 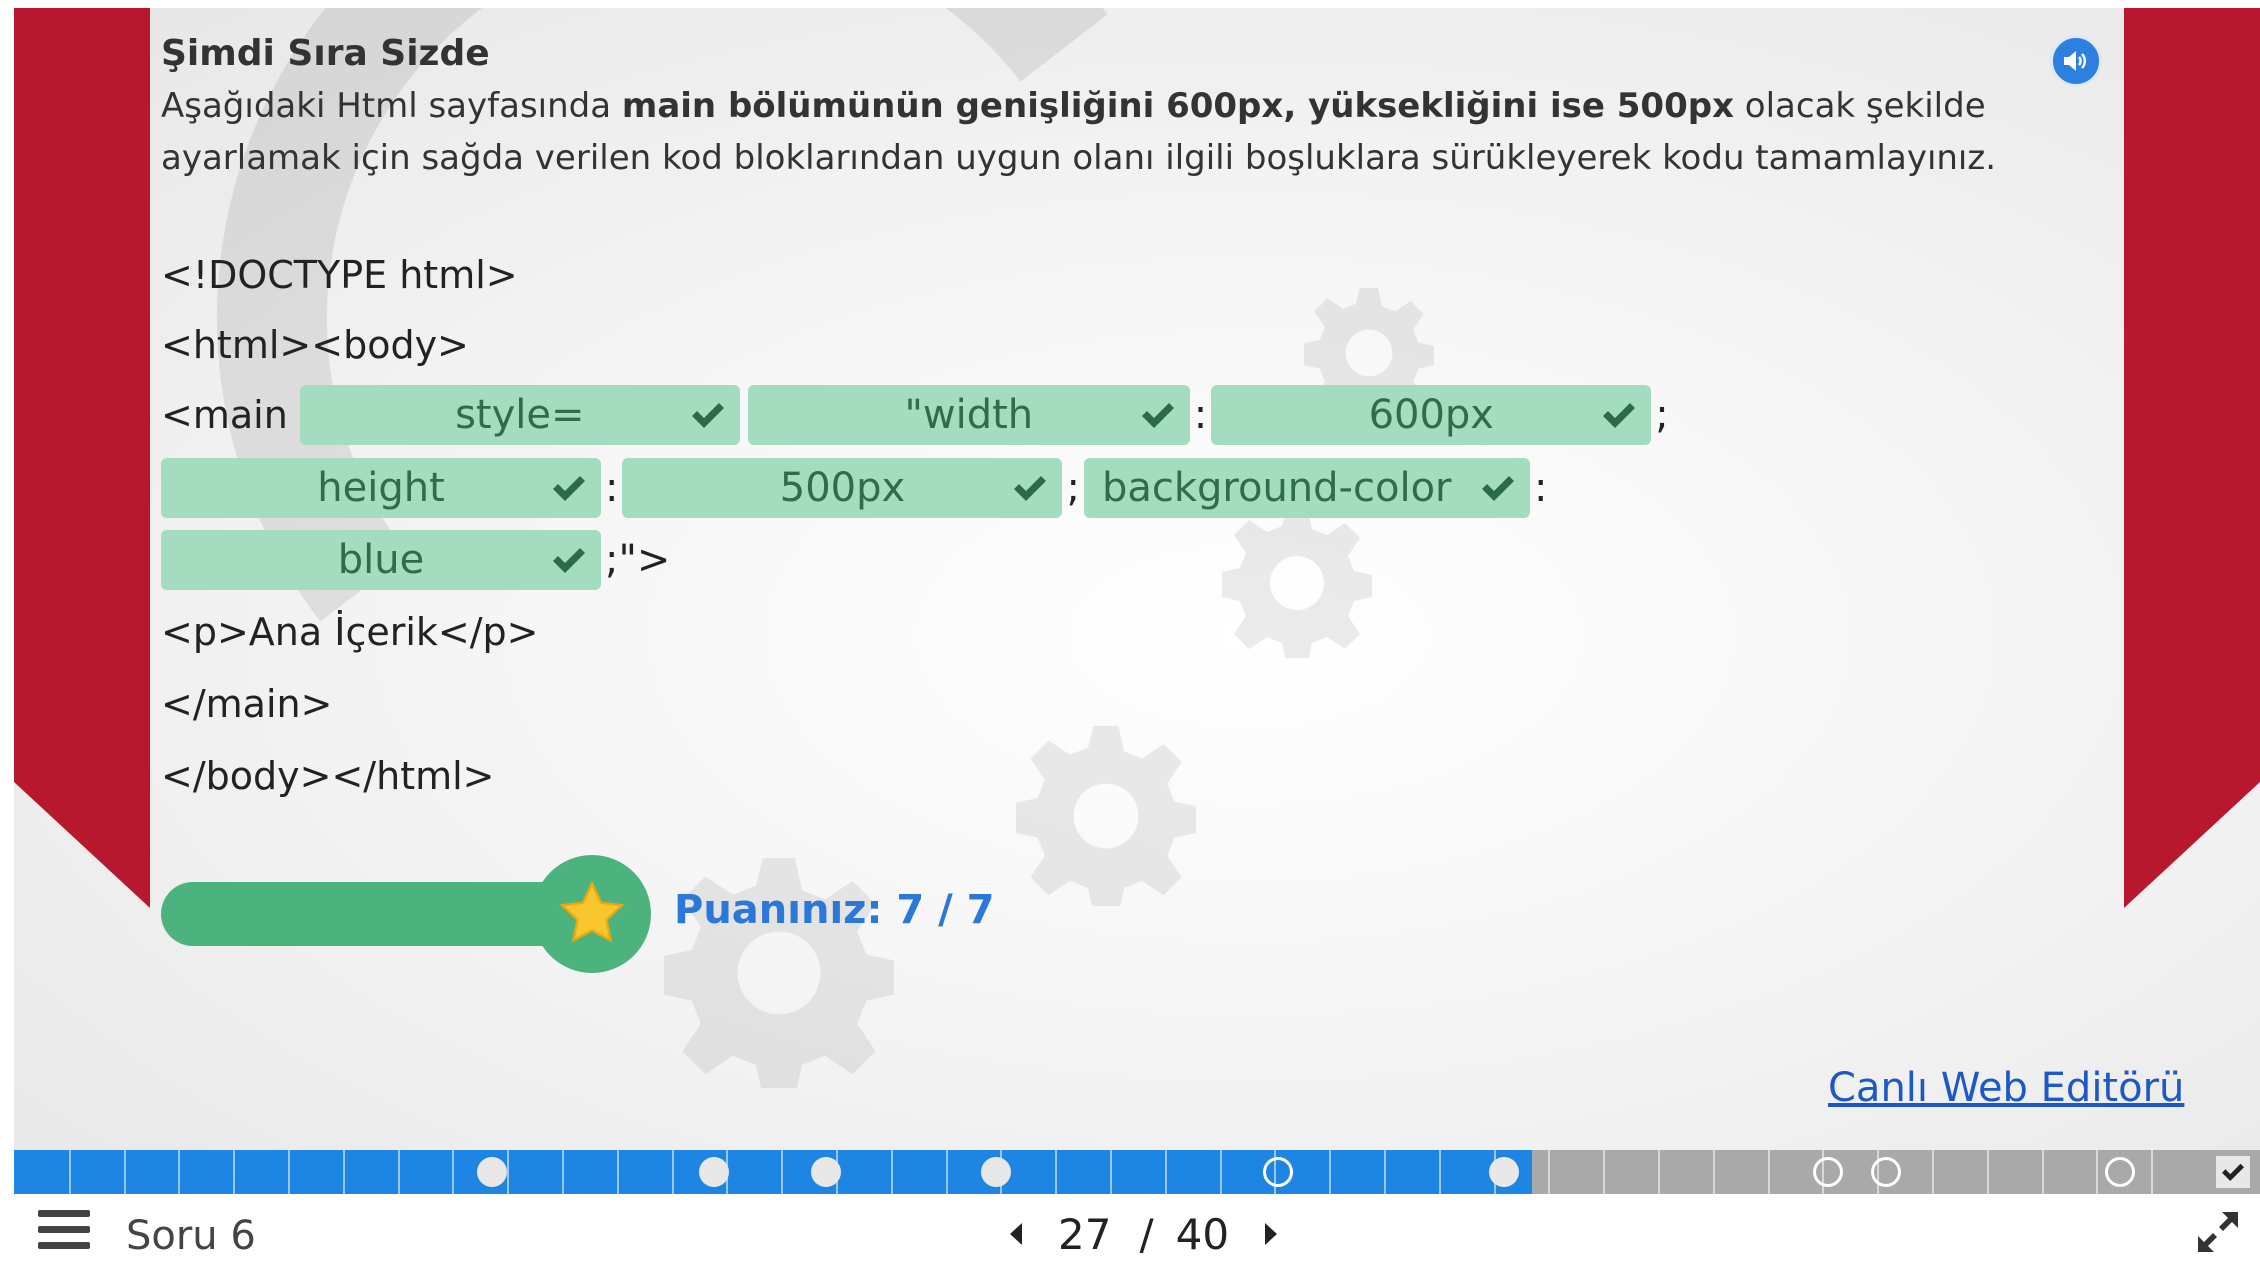 I want to click on expand-icon, so click(x=2218, y=1232).